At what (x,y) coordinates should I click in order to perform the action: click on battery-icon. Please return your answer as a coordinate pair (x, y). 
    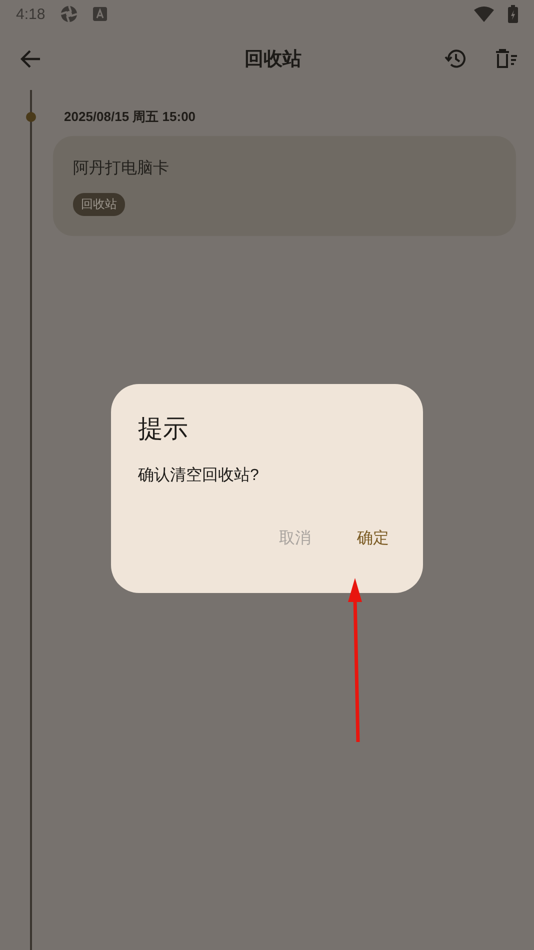
    Looking at the image, I should click on (513, 14).